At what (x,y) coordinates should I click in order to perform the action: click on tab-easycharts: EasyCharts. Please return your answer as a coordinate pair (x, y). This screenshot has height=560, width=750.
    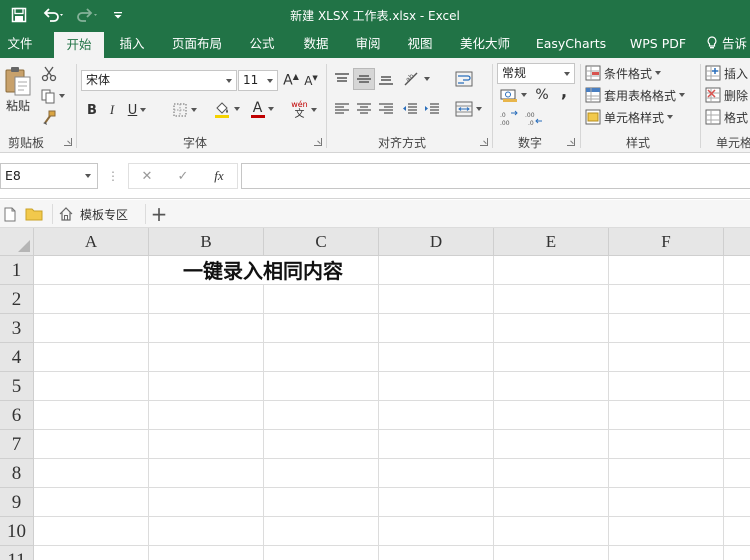
    Looking at the image, I should click on (571, 44).